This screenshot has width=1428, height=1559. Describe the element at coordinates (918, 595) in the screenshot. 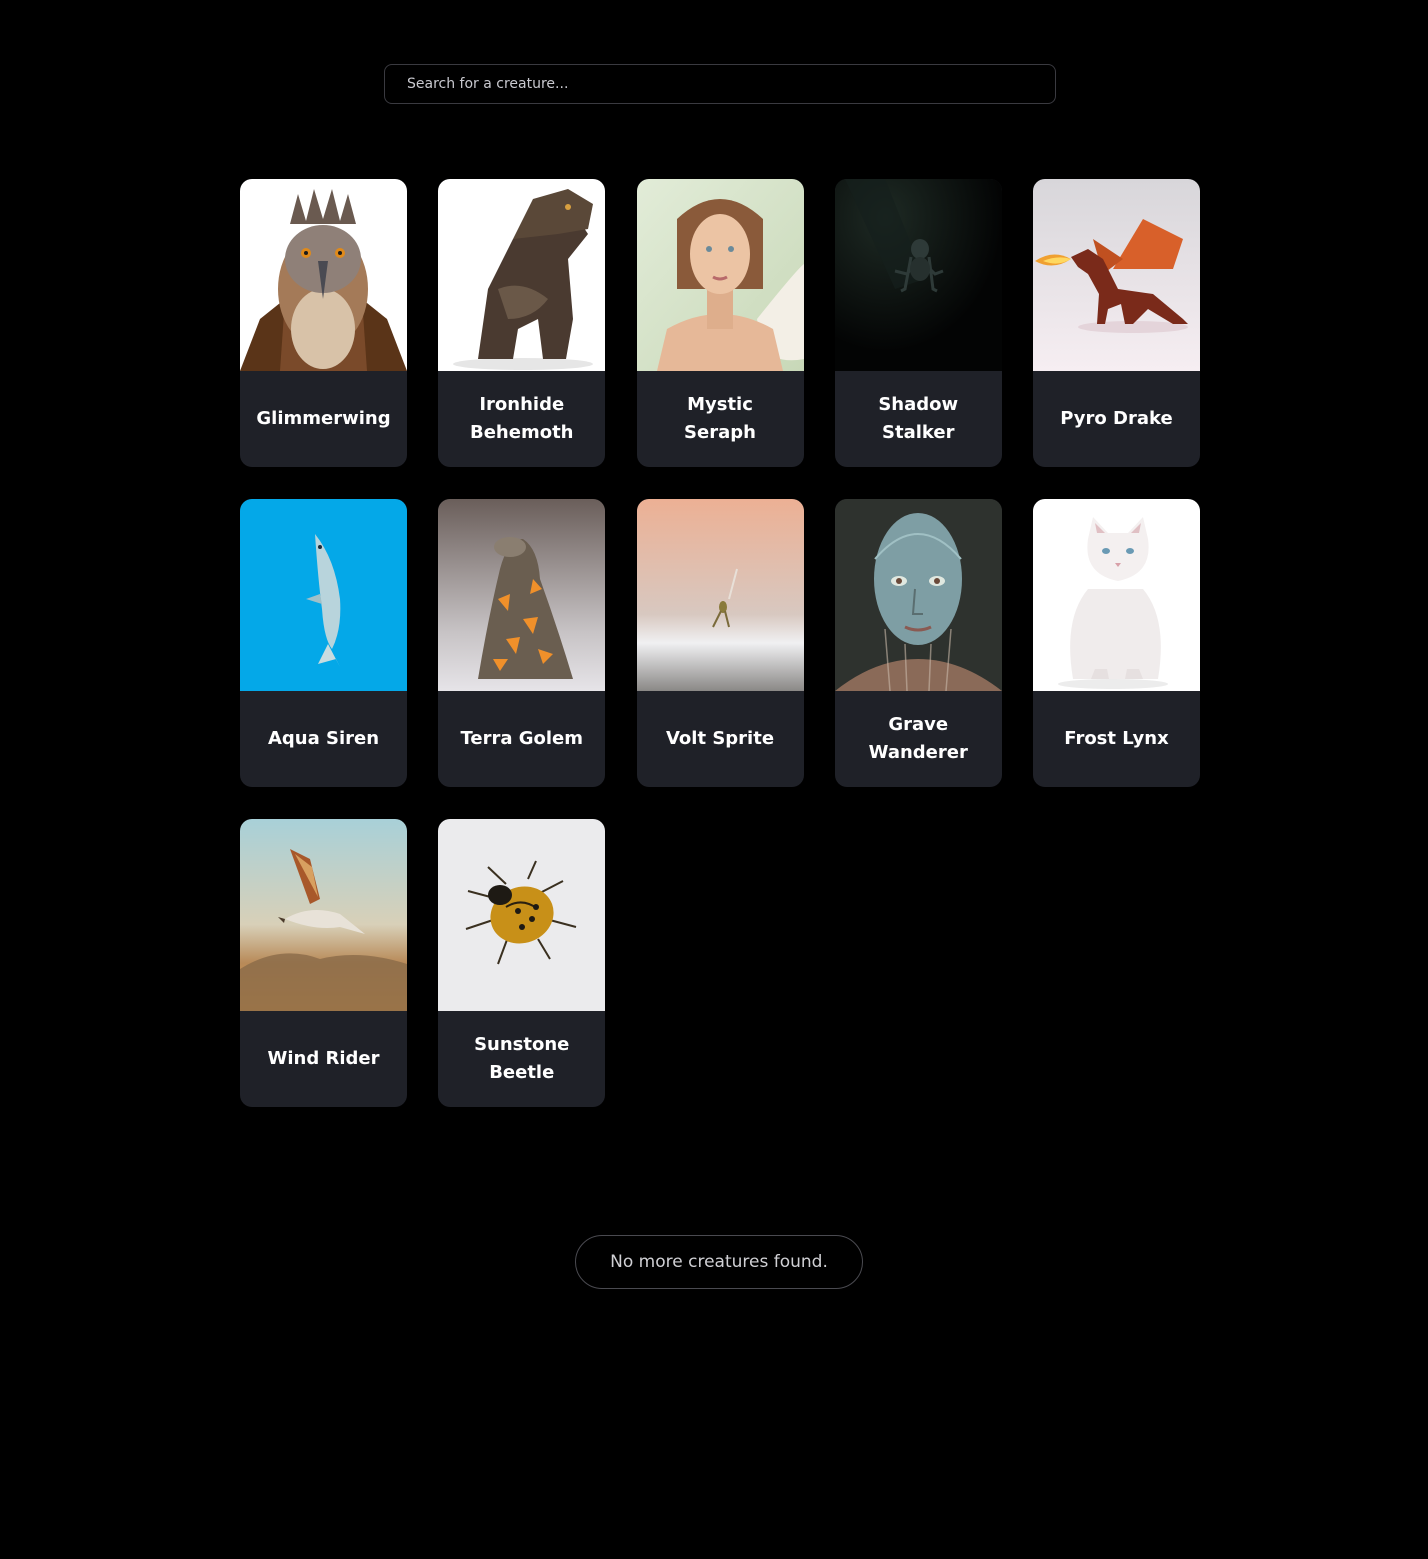

I see `translucent-face-image` at that location.